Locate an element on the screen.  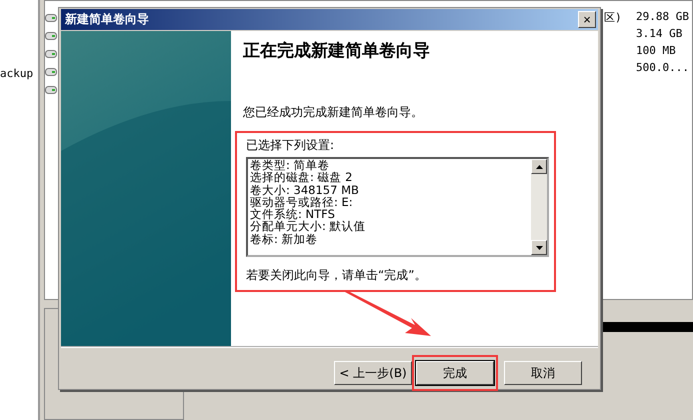
settings-item: 驱动器号或路径: E: is located at coordinates (302, 202).